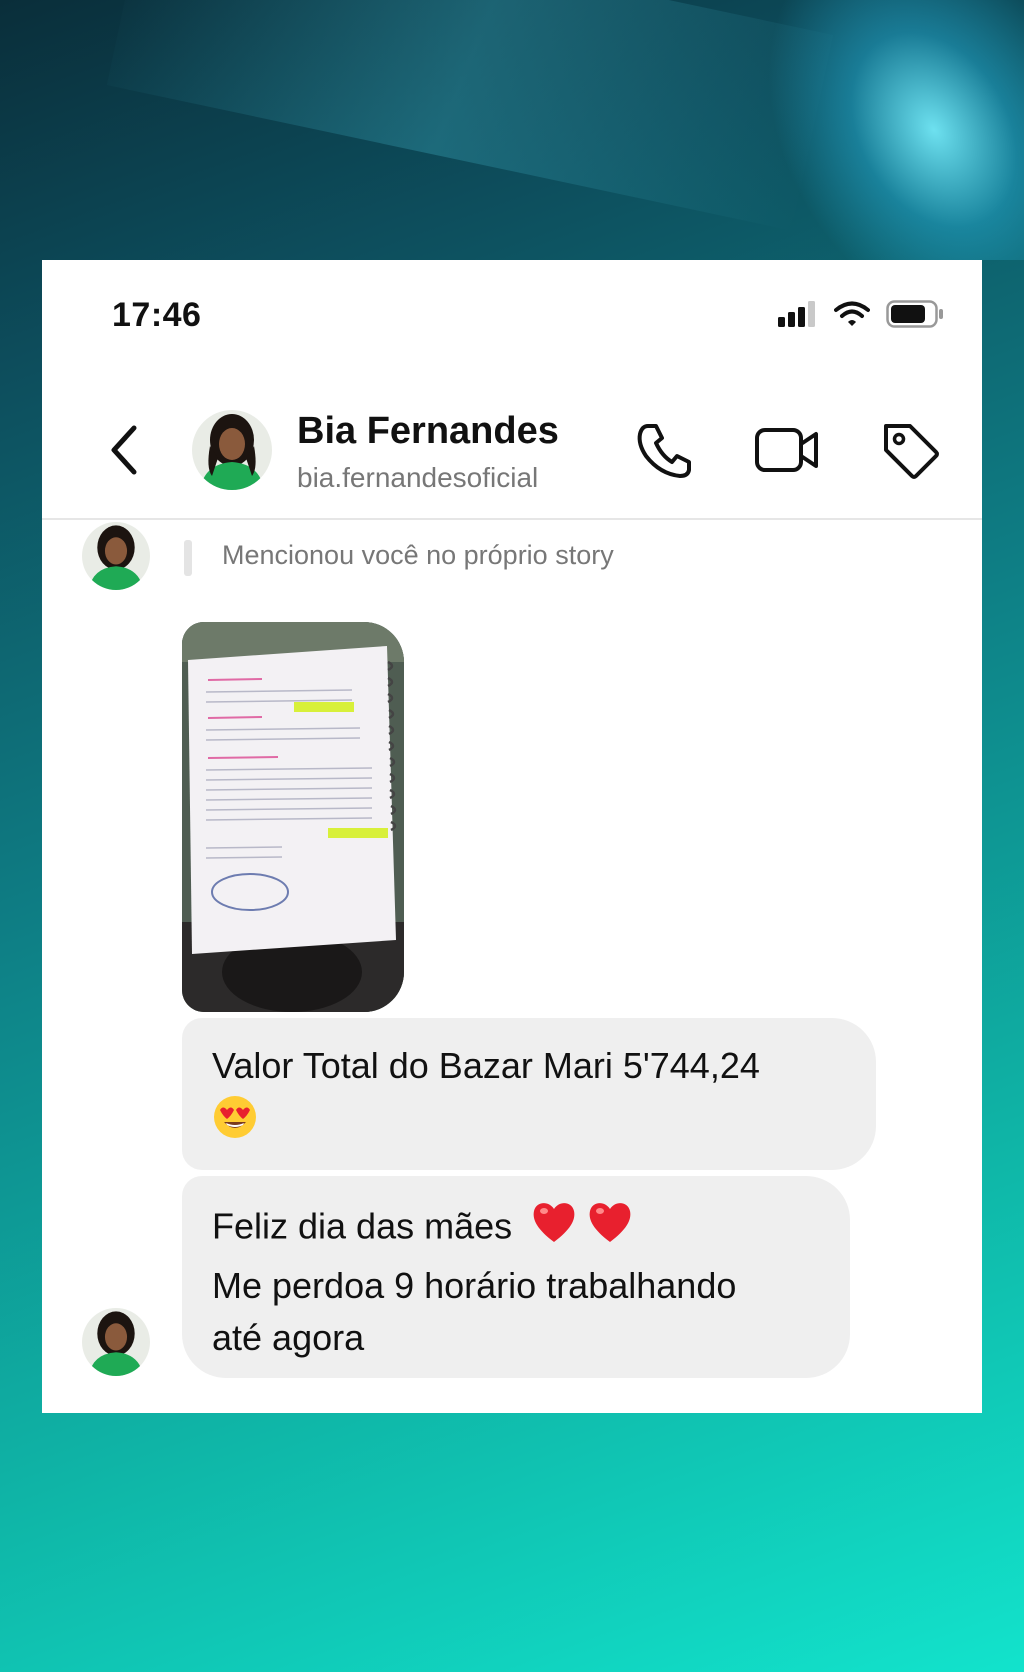  I want to click on signal-icon, so click(796, 314).